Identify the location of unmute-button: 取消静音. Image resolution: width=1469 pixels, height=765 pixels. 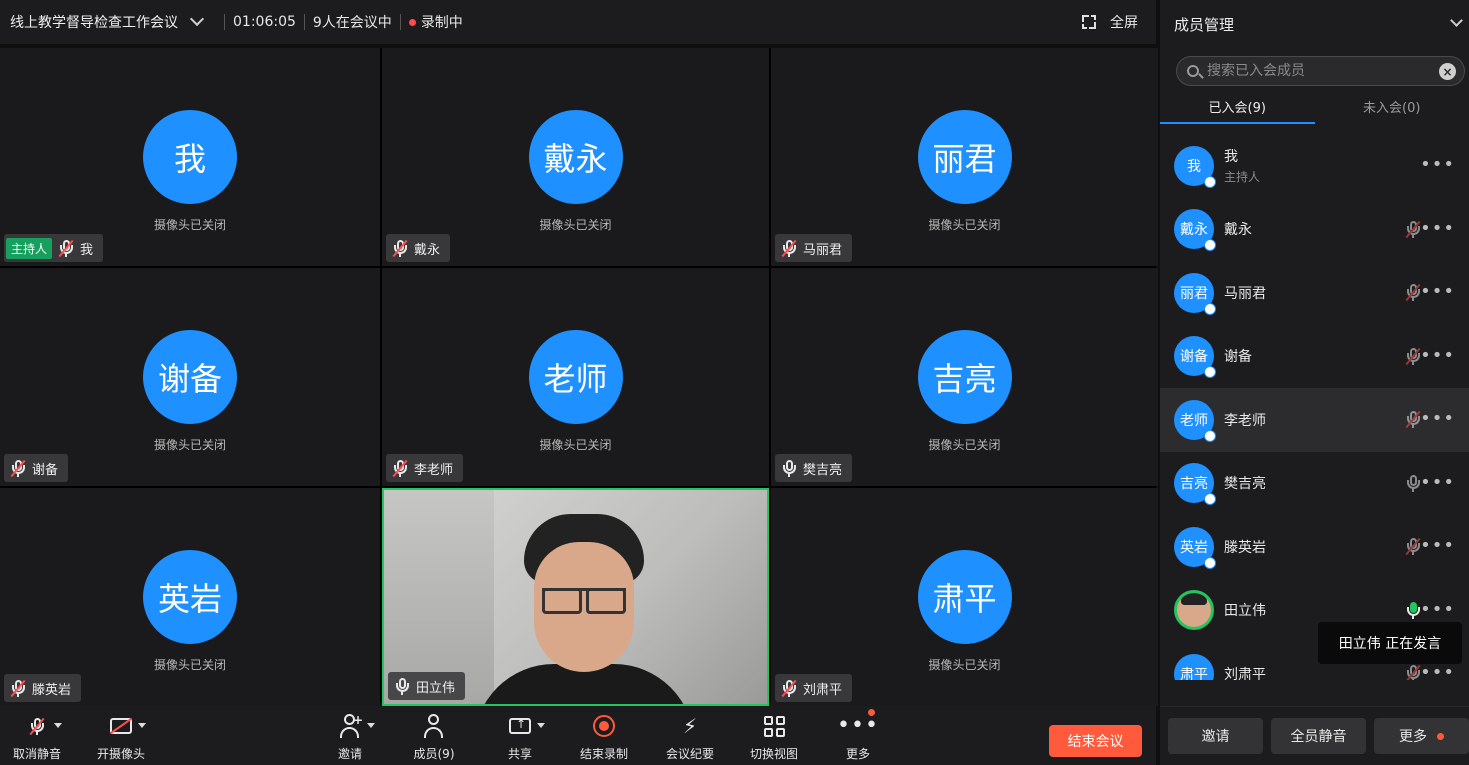
(37, 735).